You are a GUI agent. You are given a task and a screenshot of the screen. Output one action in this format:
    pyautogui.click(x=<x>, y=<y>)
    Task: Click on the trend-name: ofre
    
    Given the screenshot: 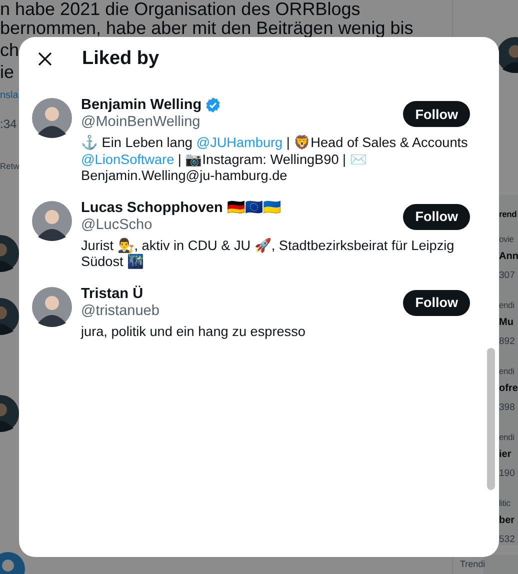 What is the action you would take?
    pyautogui.click(x=508, y=389)
    